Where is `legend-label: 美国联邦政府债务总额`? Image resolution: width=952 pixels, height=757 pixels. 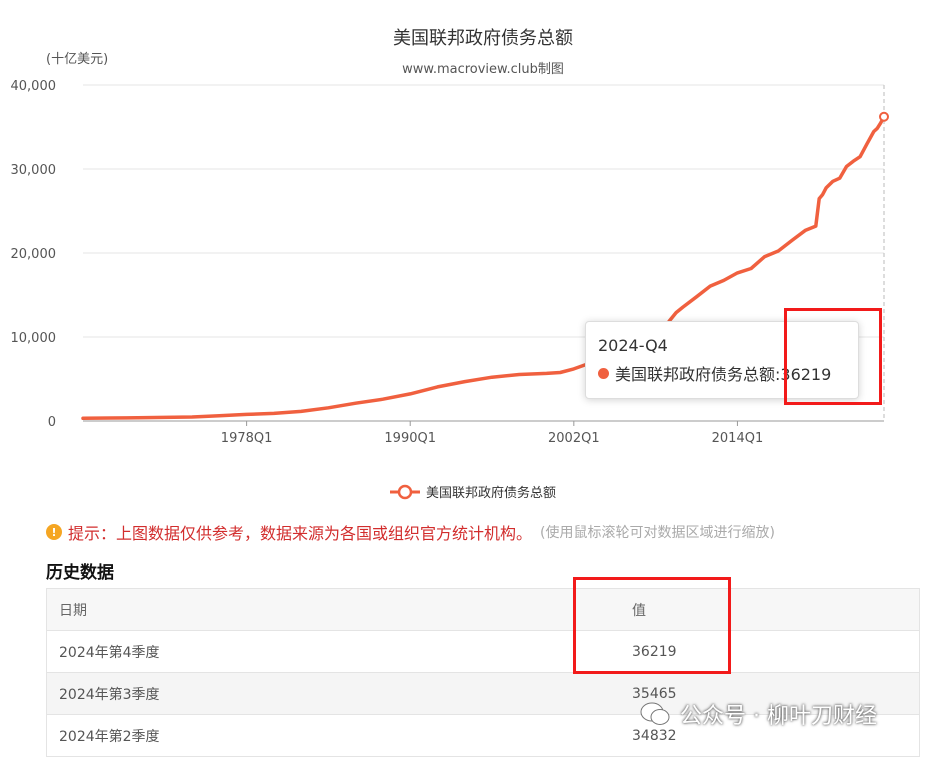
legend-label: 美国联邦政府债务总额 is located at coordinates (491, 493).